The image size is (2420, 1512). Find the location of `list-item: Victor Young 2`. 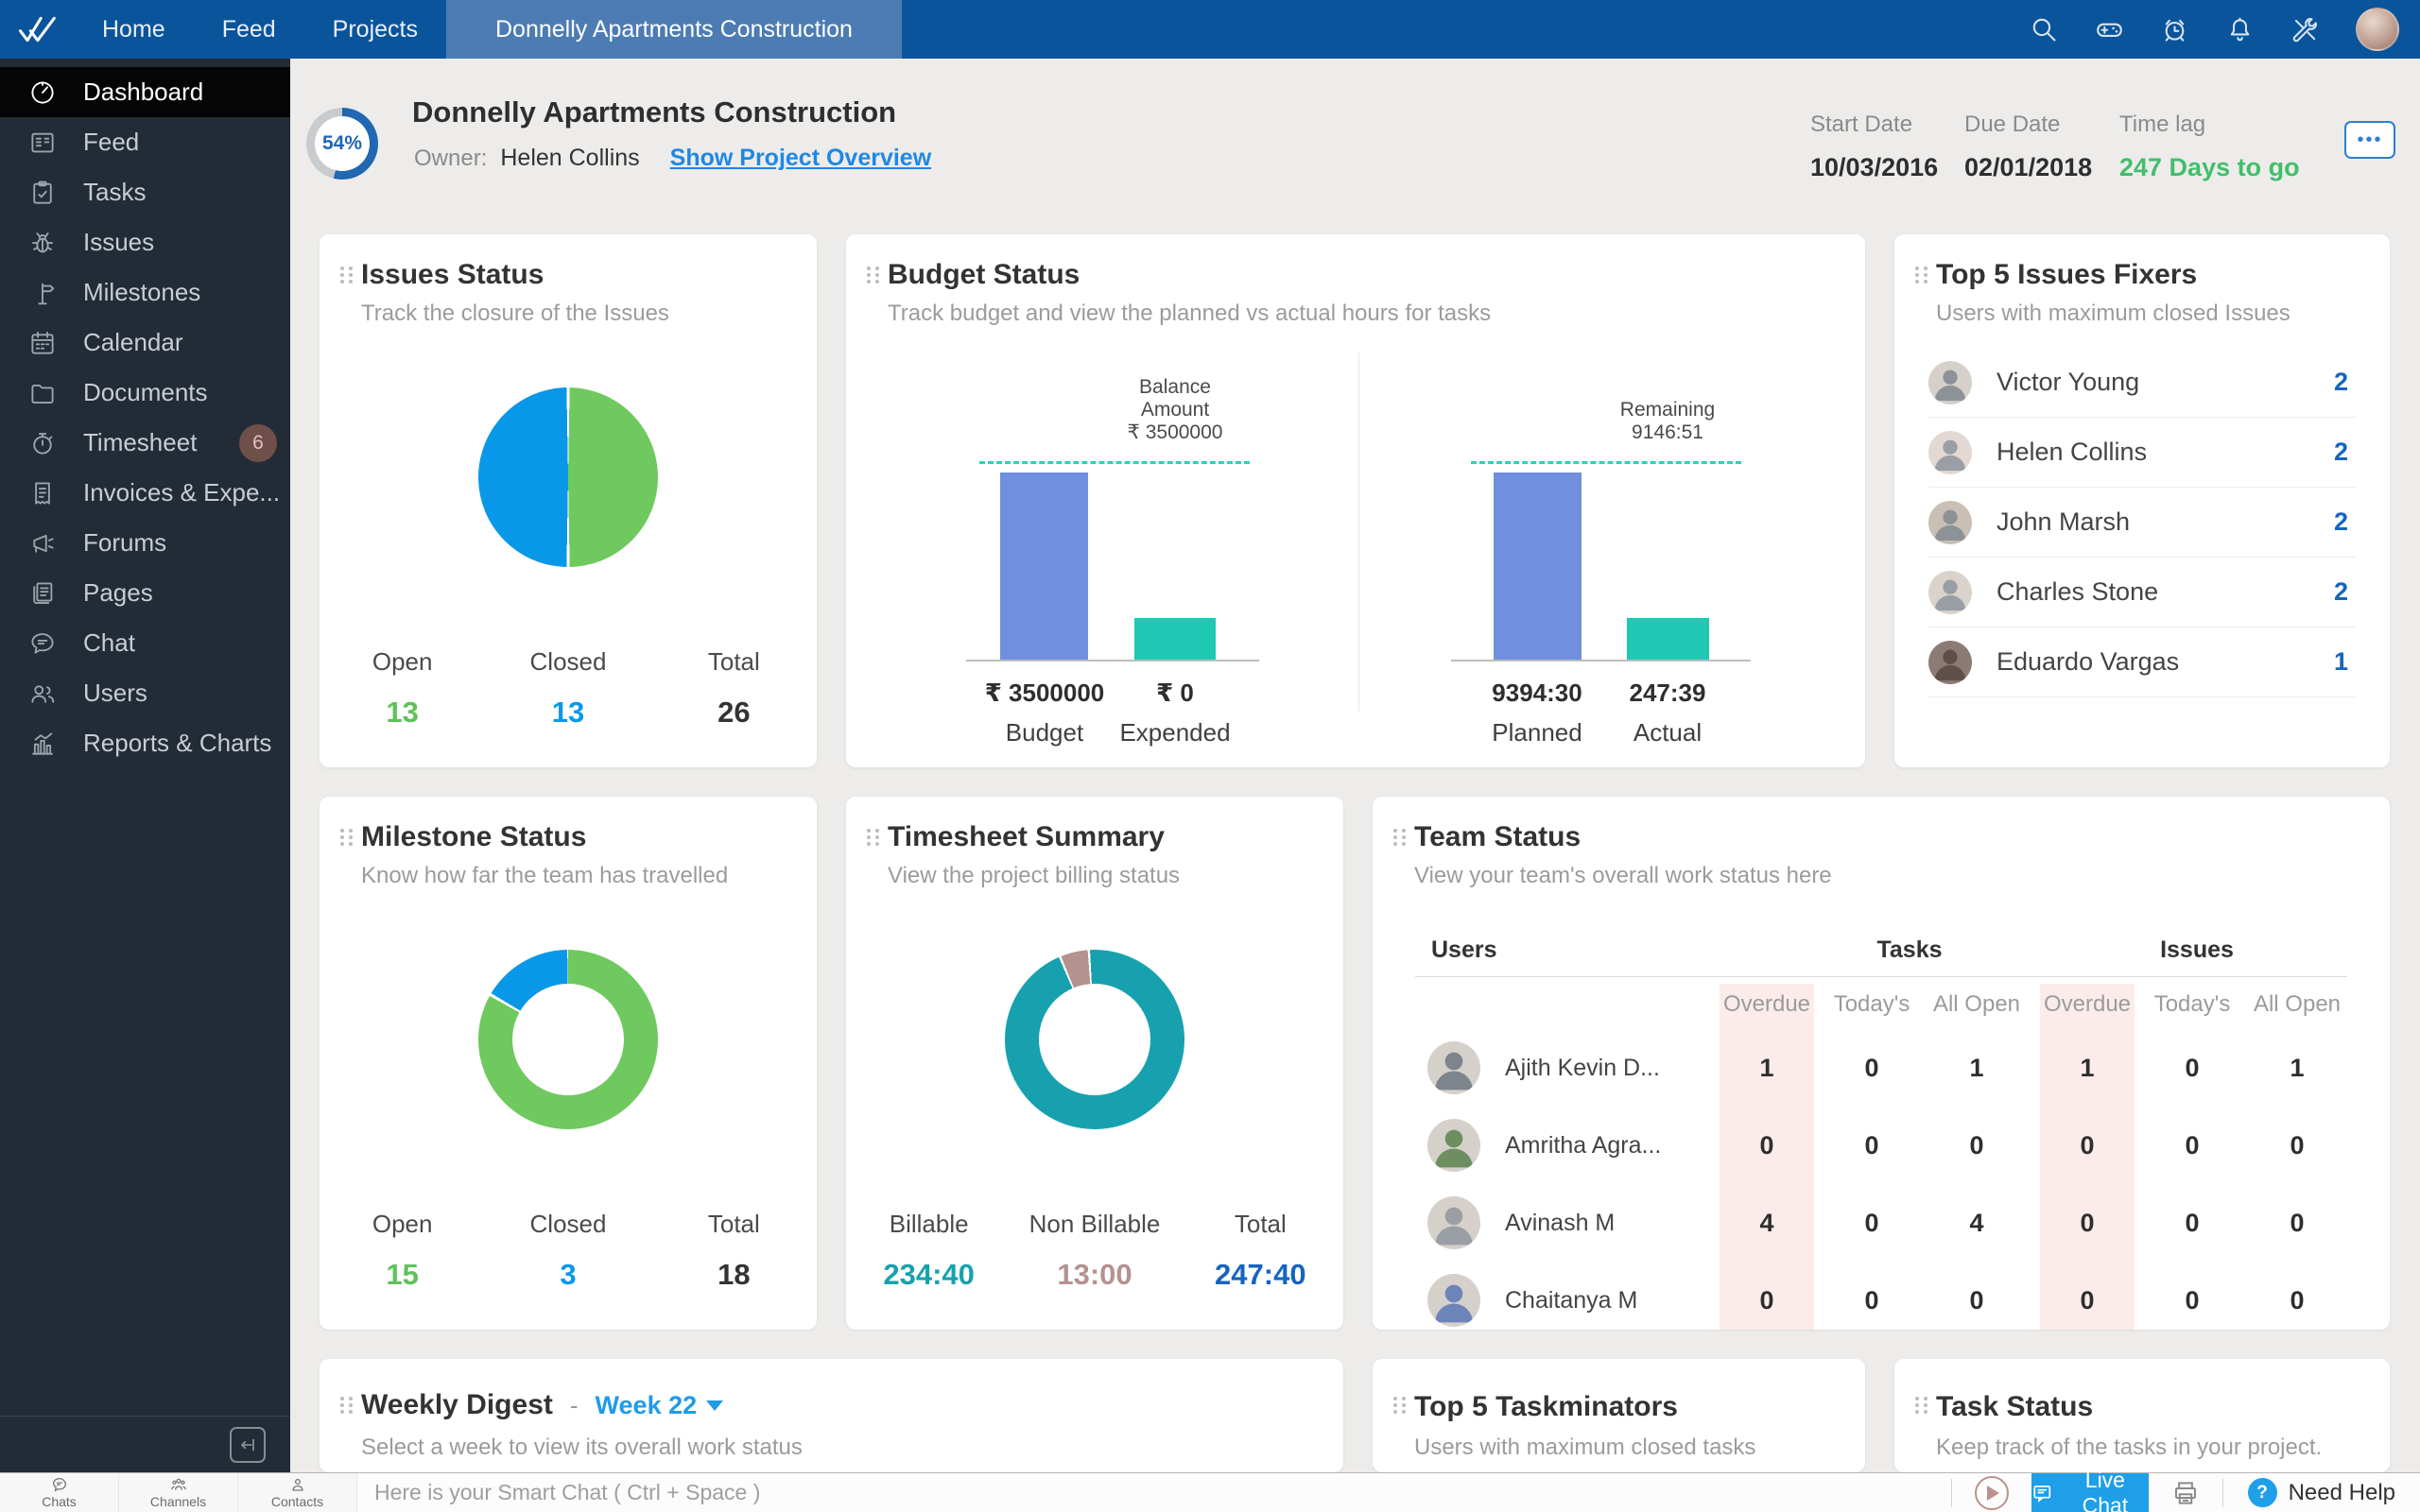

list-item: Victor Young 2 is located at coordinates (2142, 383).